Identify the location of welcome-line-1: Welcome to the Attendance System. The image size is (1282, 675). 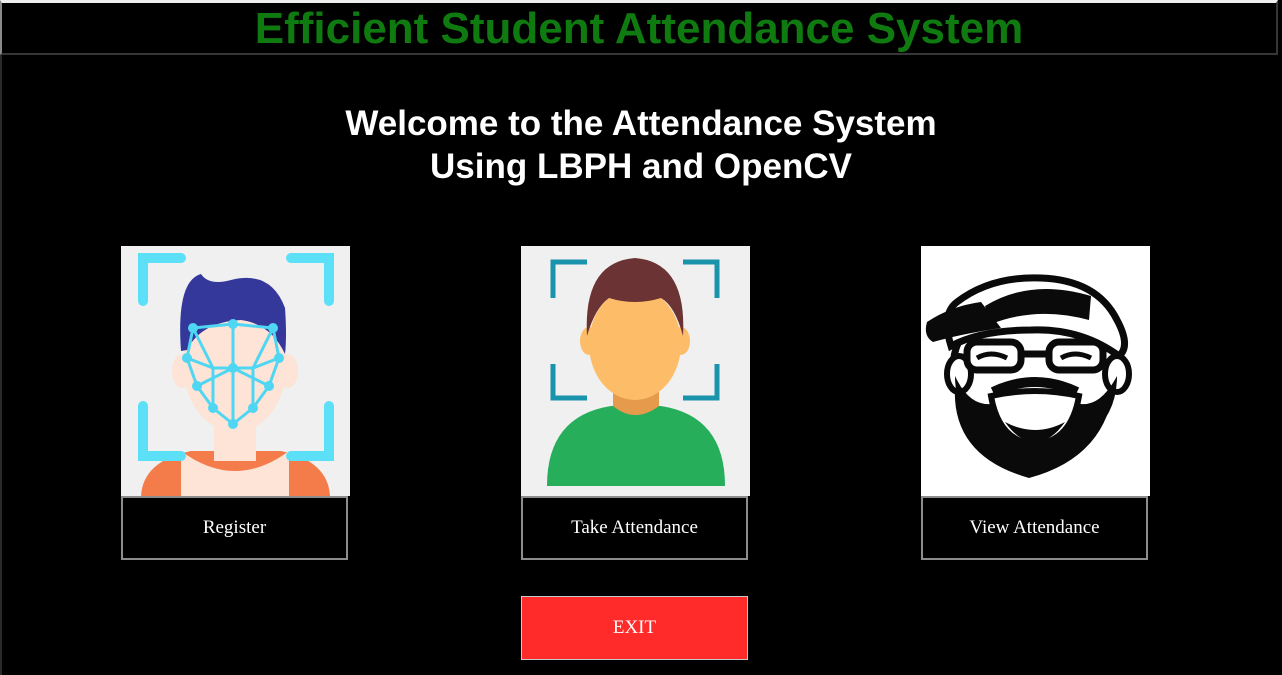
(641, 123).